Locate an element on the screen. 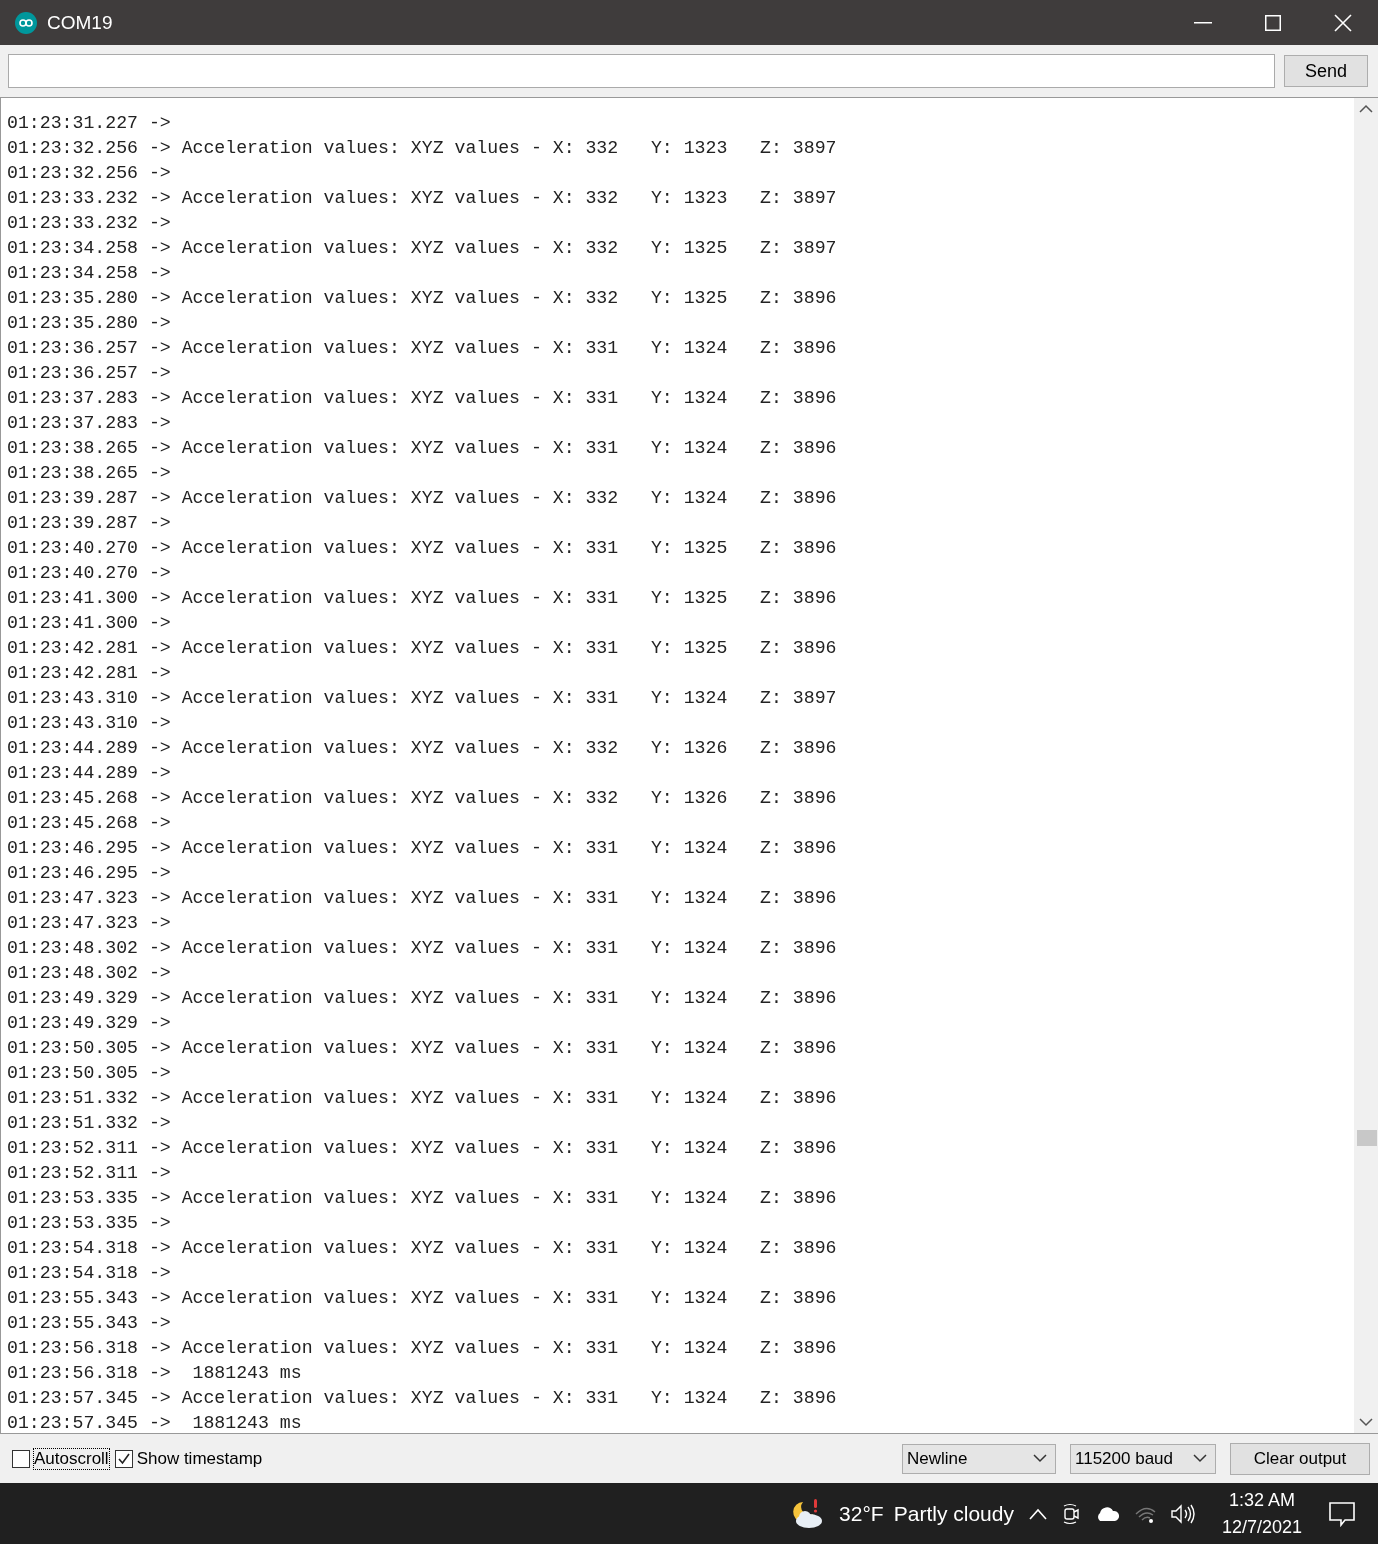 This screenshot has height=1544, width=1378. baud-rate-dropdown: 115200 baud is located at coordinates (1143, 1458).